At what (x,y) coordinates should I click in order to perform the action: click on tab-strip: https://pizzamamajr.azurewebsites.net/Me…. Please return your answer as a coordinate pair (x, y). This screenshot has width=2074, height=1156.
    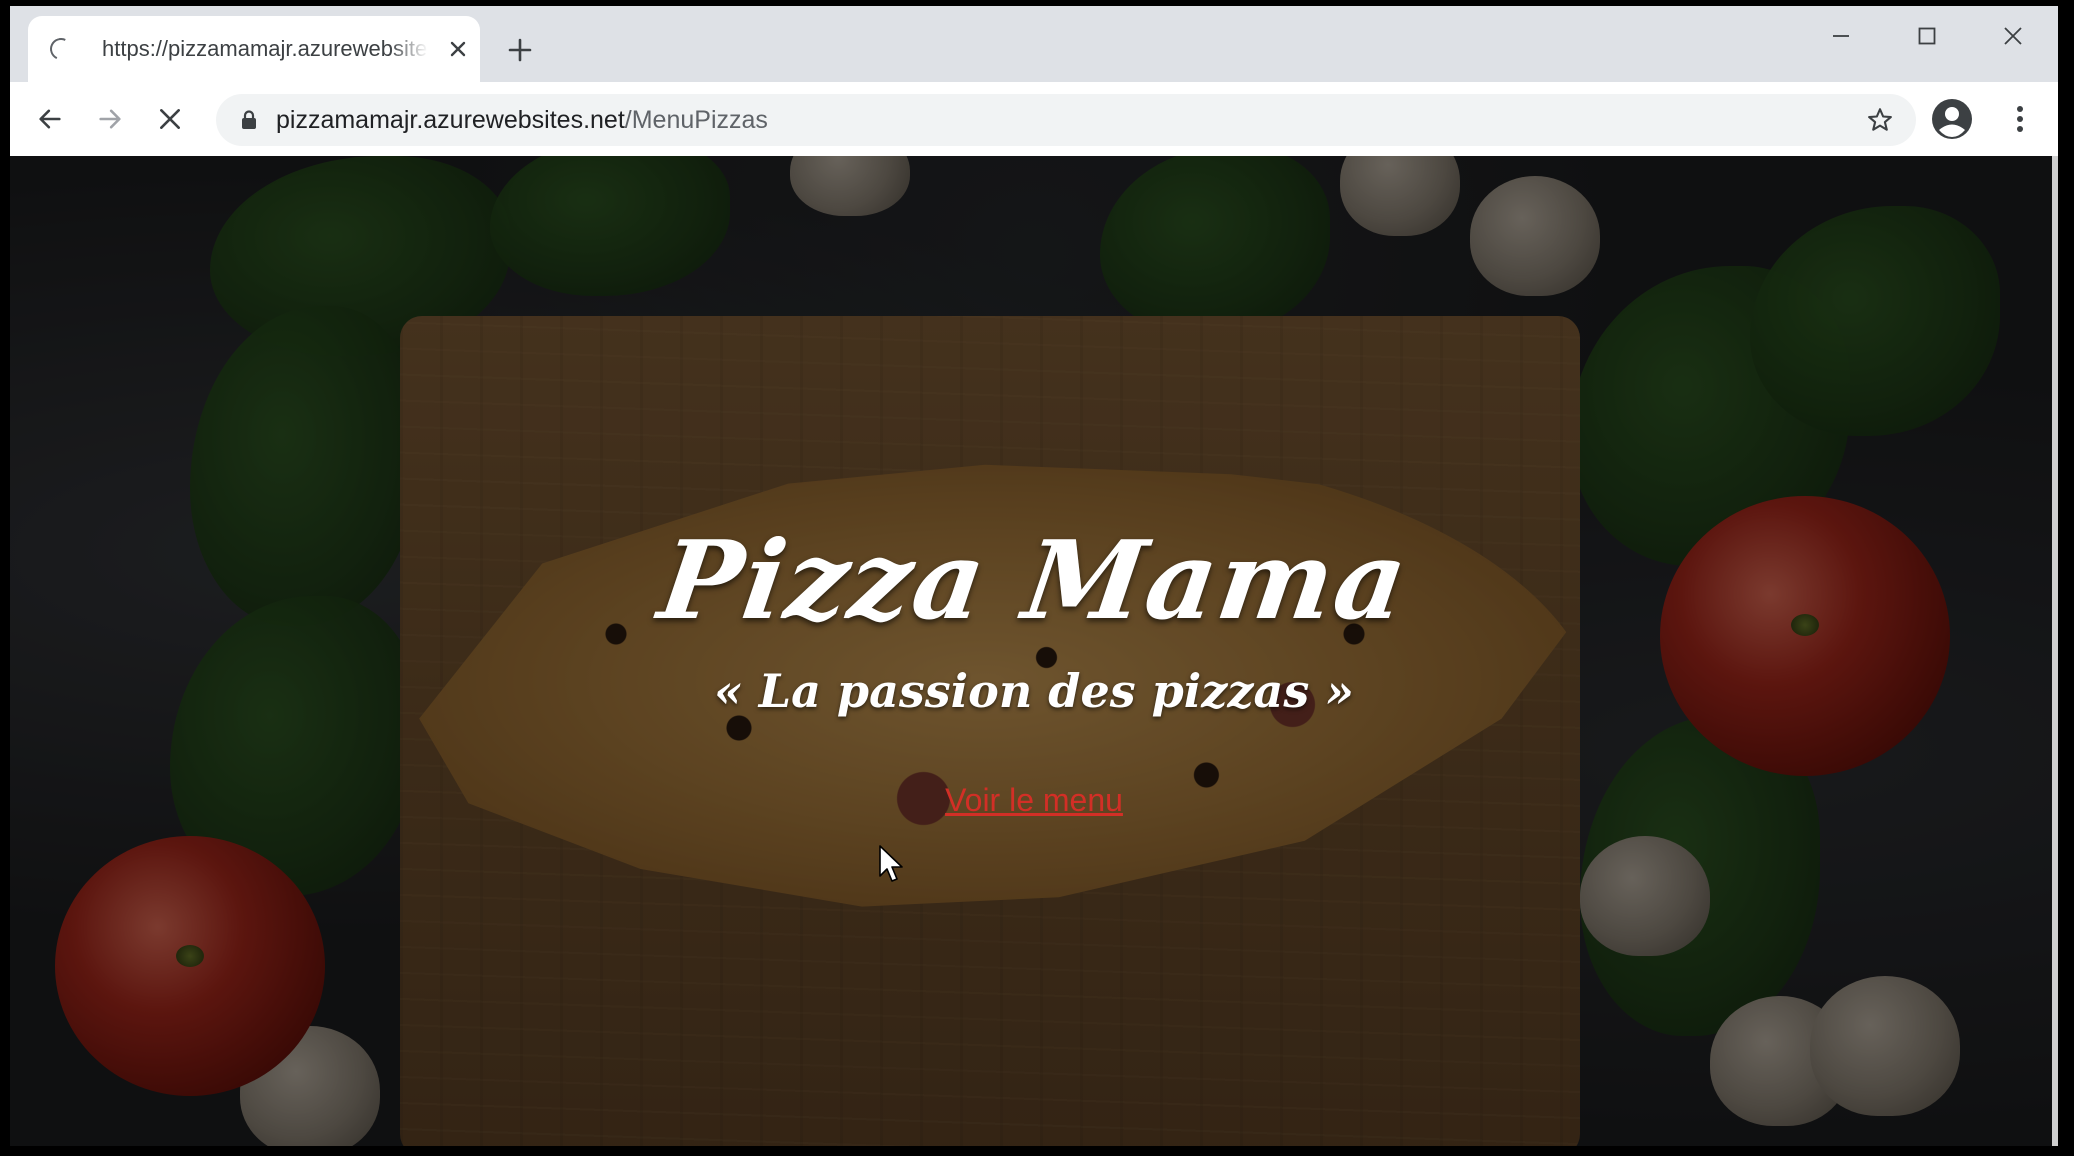
    Looking at the image, I should click on (1034, 44).